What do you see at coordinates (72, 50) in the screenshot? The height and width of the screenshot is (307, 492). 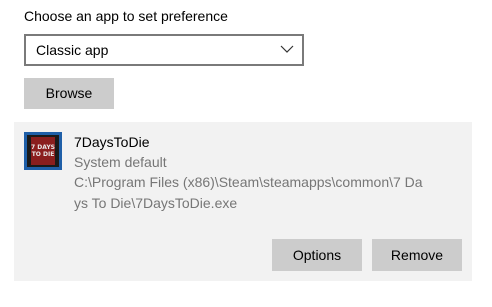 I see `dropdown-selected-value: Classic app` at bounding box center [72, 50].